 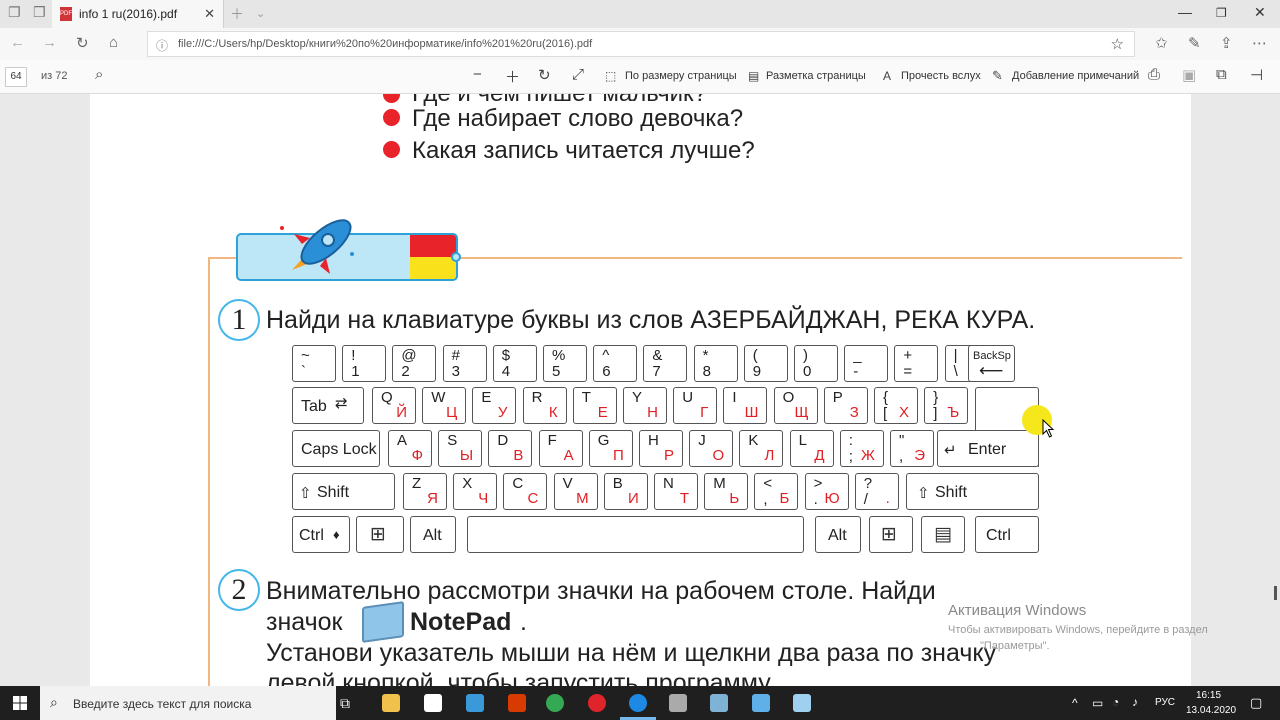 What do you see at coordinates (1165, 702) in the screenshot?
I see `language-indicator: РУС` at bounding box center [1165, 702].